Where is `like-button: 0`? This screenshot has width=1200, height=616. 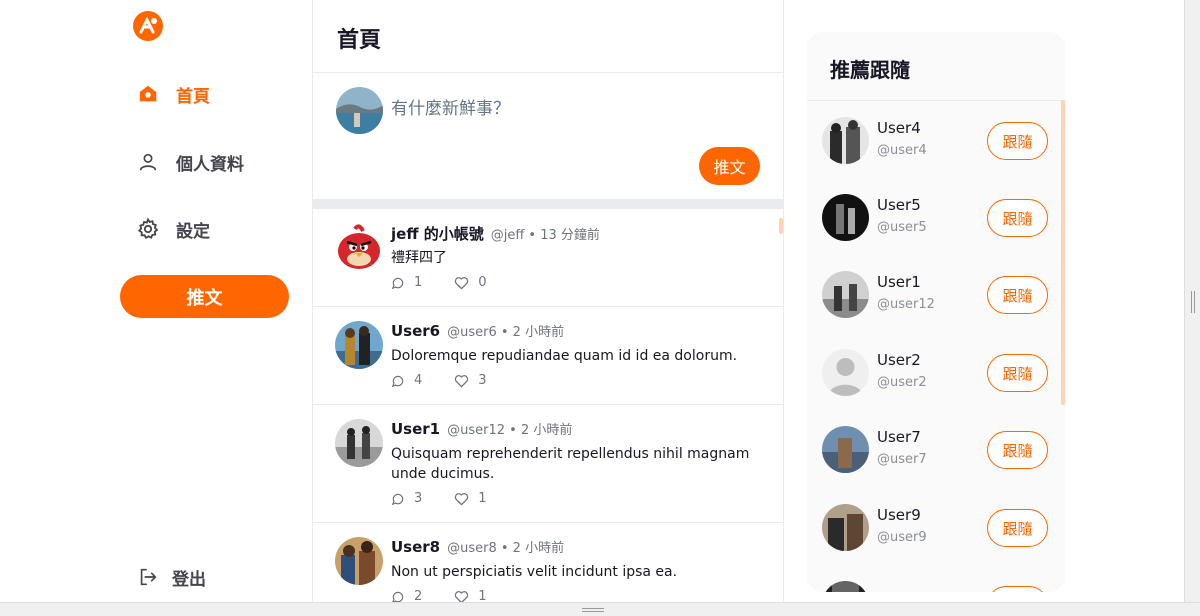
like-button: 0 is located at coordinates (470, 282).